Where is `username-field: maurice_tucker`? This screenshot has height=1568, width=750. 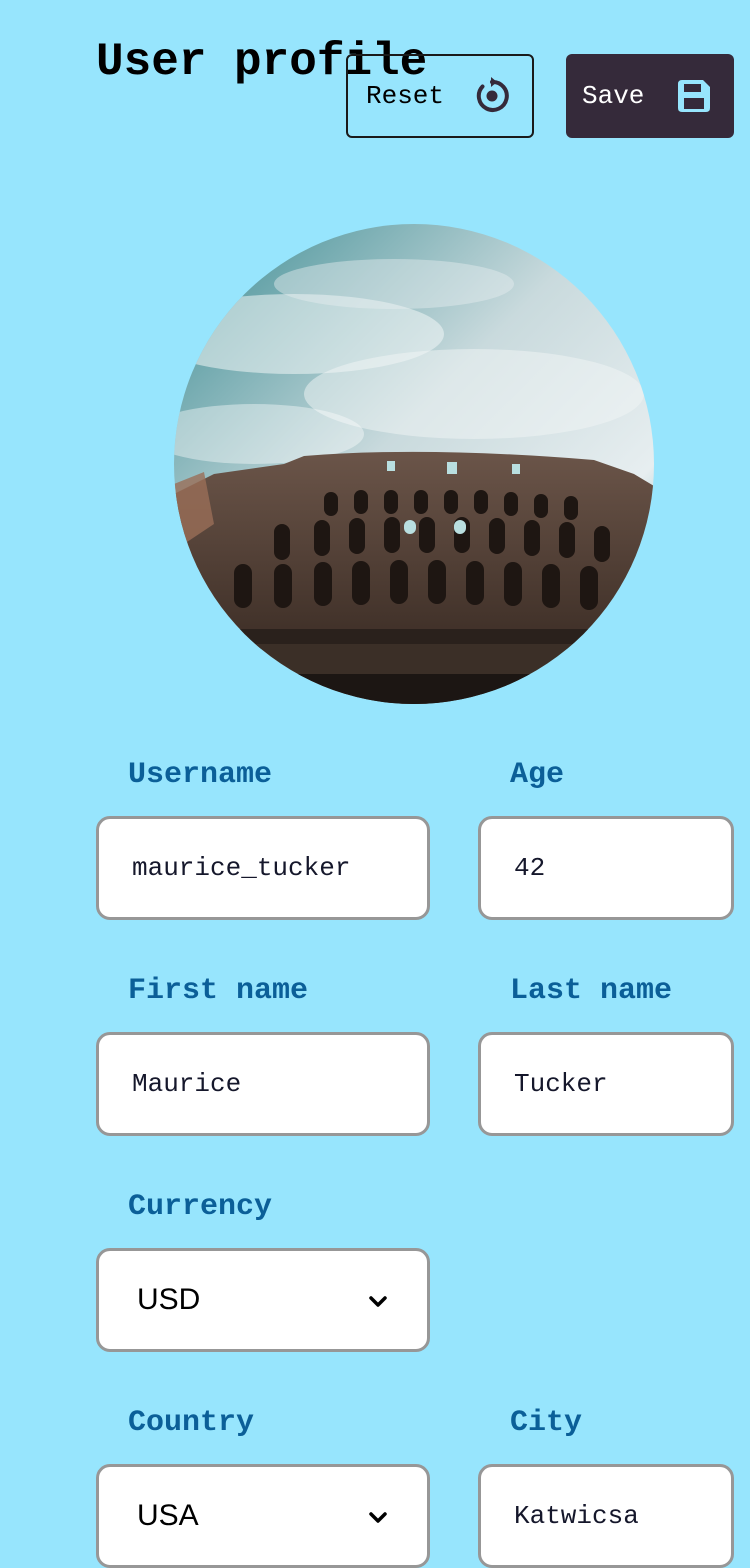
username-field: maurice_tucker is located at coordinates (263, 868).